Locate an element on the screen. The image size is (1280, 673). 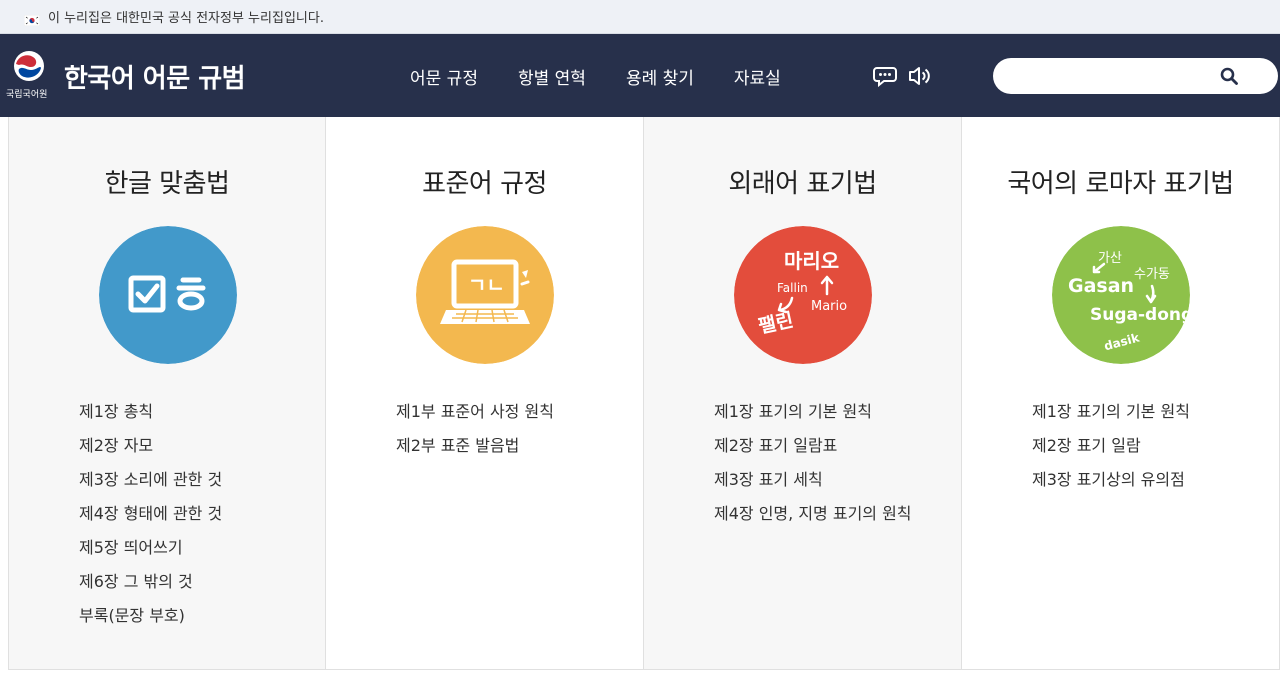
chapter-link: 제3장 표기상의 유의점 is located at coordinates (1111, 483).